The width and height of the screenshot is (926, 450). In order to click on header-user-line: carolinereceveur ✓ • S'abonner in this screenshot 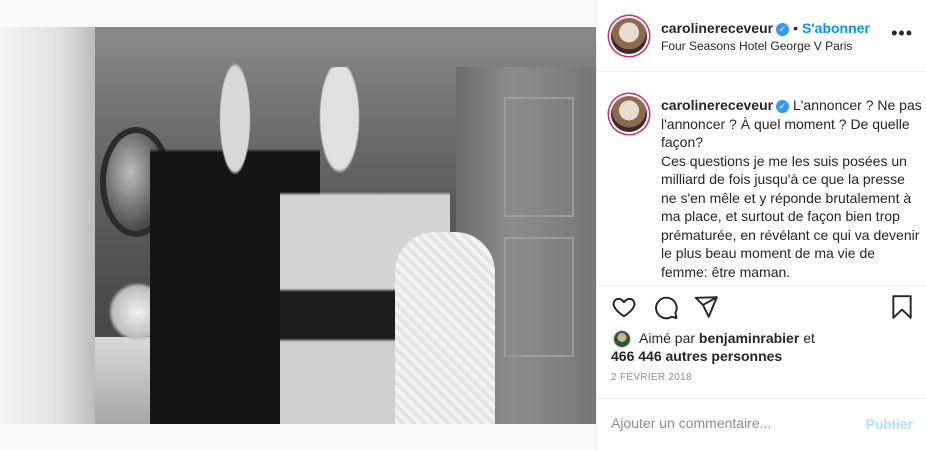, I will do `click(765, 28)`.